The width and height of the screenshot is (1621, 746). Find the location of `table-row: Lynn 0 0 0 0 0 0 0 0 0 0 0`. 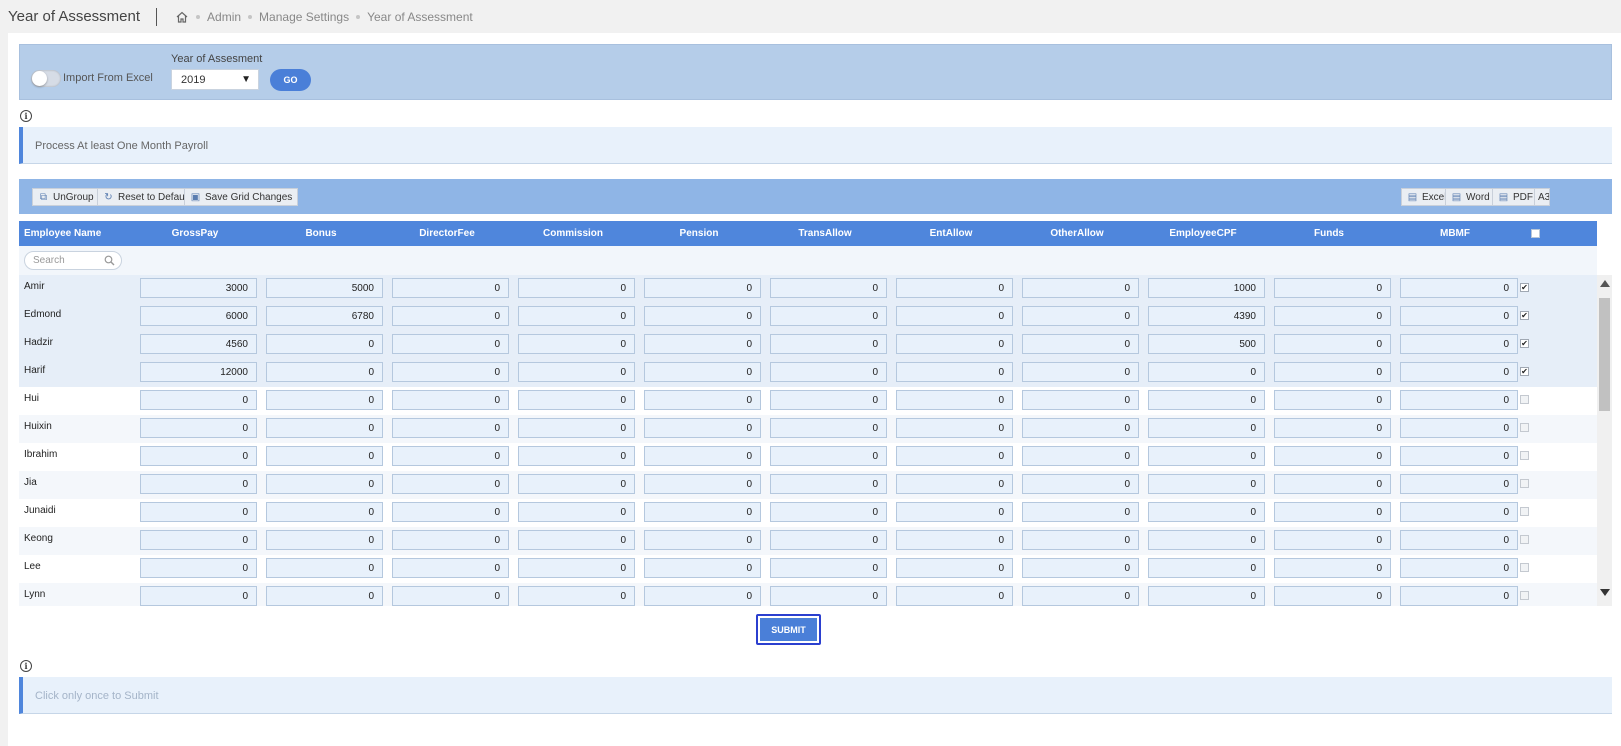

table-row: Lynn 0 0 0 0 0 0 0 0 0 0 0 is located at coordinates (808, 594).